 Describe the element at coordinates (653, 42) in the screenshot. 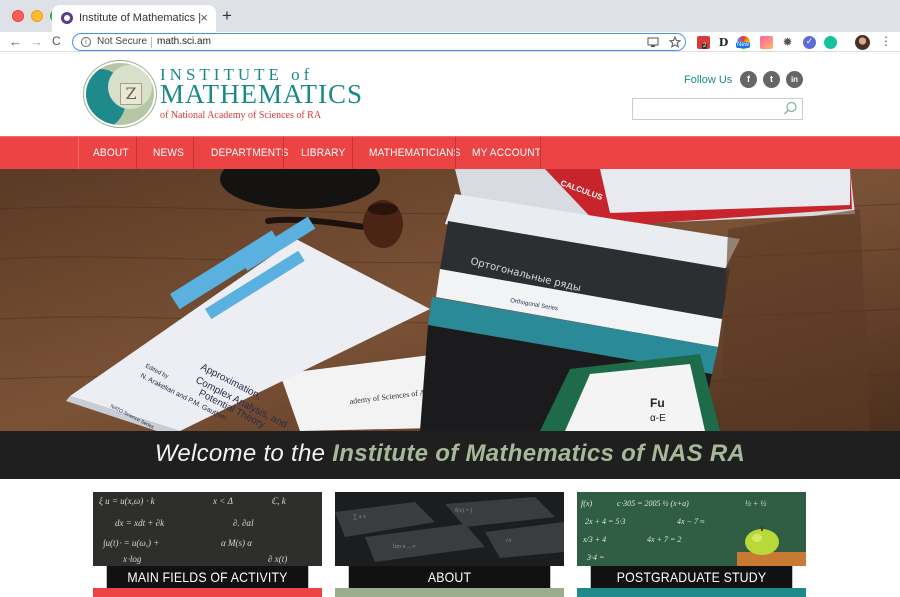

I see `cast-icon` at that location.